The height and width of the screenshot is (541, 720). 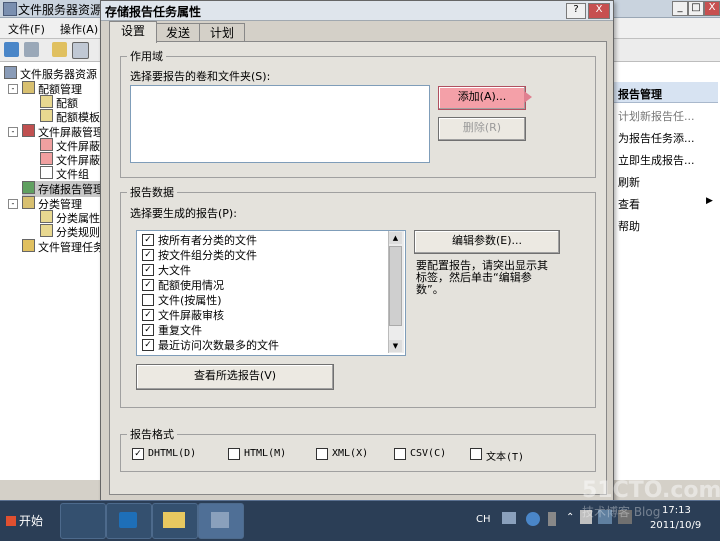 I want to click on close-button: X, so click(x=712, y=8).